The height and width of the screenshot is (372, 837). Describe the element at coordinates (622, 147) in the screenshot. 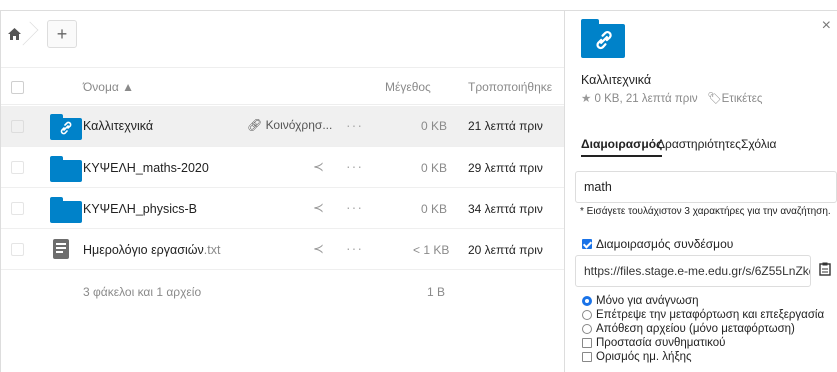

I see `tab-sharing: Διαμοιρασμός` at that location.